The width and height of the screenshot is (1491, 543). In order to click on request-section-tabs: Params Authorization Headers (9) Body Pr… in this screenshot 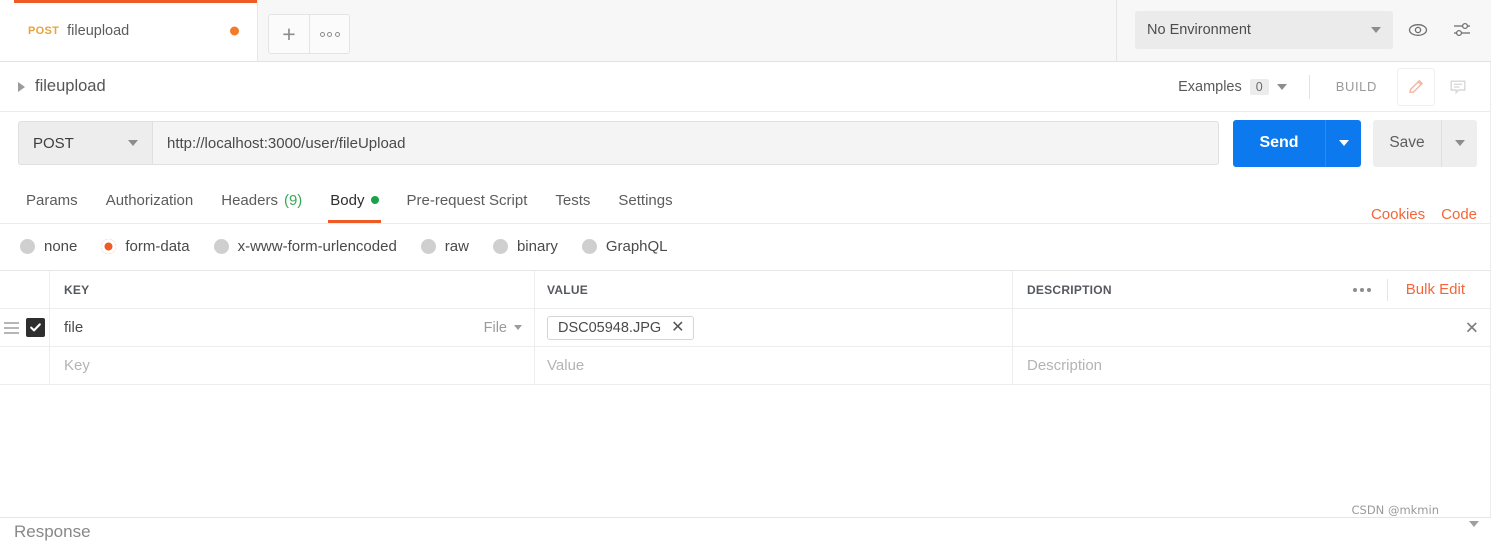, I will do `click(745, 201)`.